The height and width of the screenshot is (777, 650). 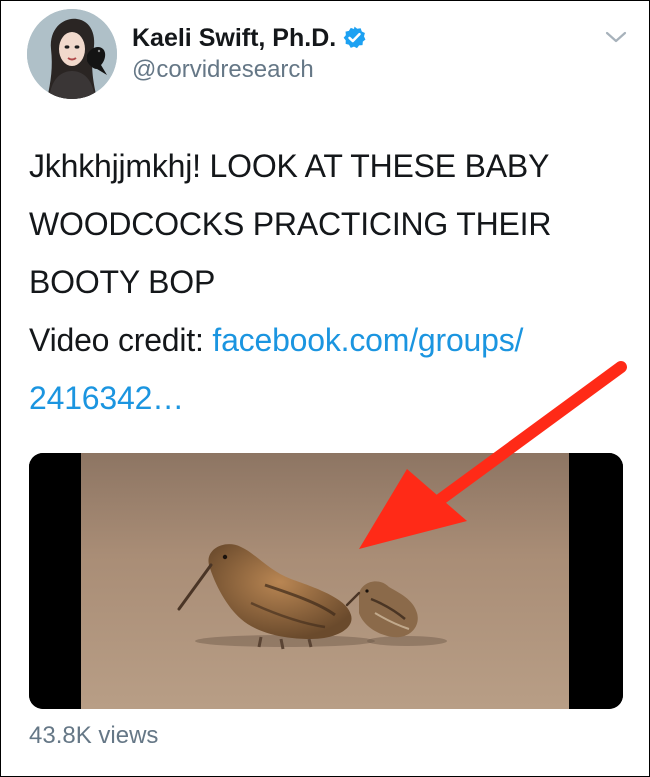 I want to click on user-handle: @corvidresearch, so click(x=223, y=70).